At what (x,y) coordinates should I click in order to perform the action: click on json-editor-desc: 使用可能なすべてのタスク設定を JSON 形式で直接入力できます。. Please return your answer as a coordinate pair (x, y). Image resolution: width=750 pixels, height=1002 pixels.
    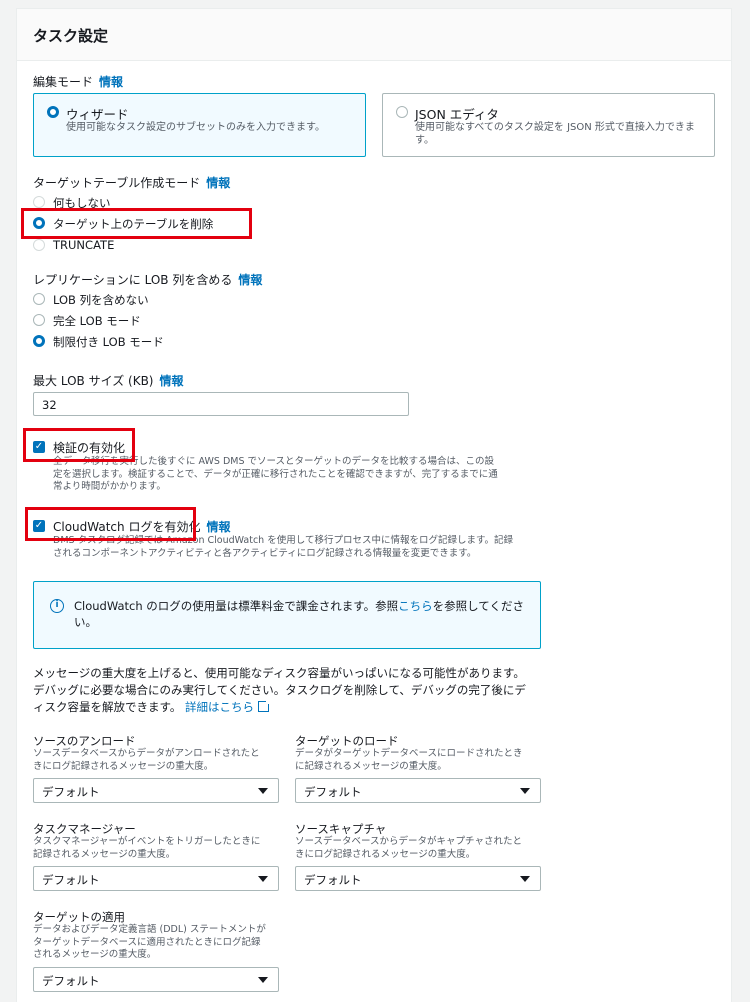
    Looking at the image, I should click on (555, 134).